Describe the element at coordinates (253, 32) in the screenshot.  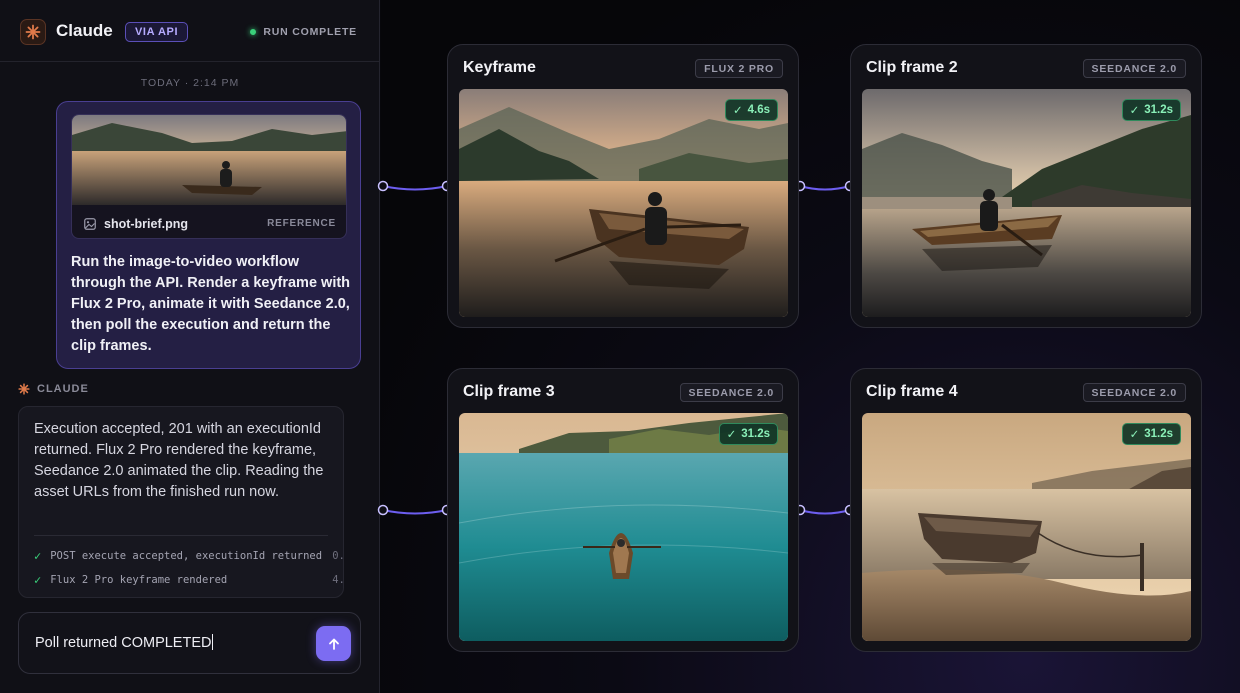
I see `status-dot-icon` at that location.